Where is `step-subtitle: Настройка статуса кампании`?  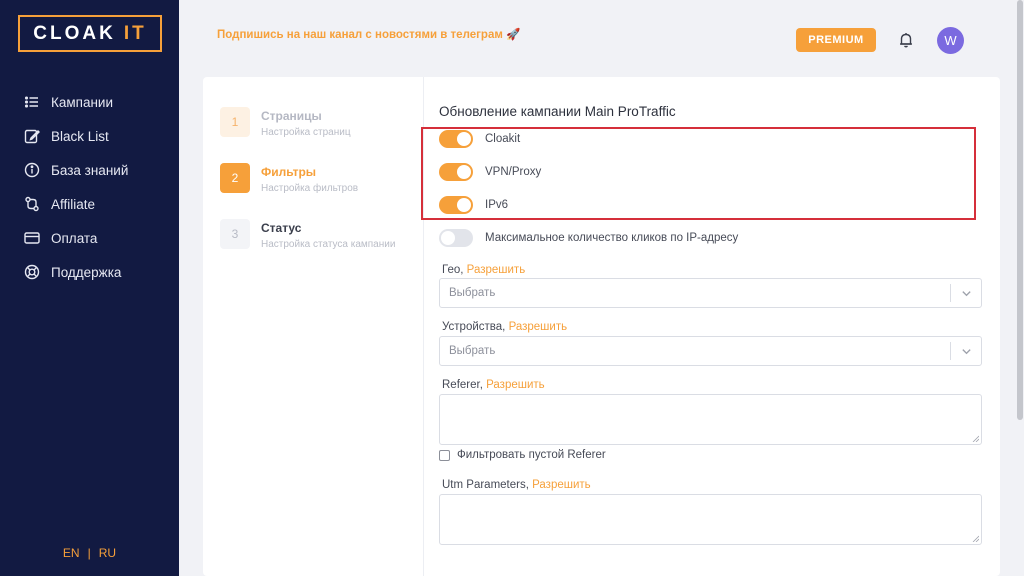
step-subtitle: Настройка статуса кампании is located at coordinates (328, 244).